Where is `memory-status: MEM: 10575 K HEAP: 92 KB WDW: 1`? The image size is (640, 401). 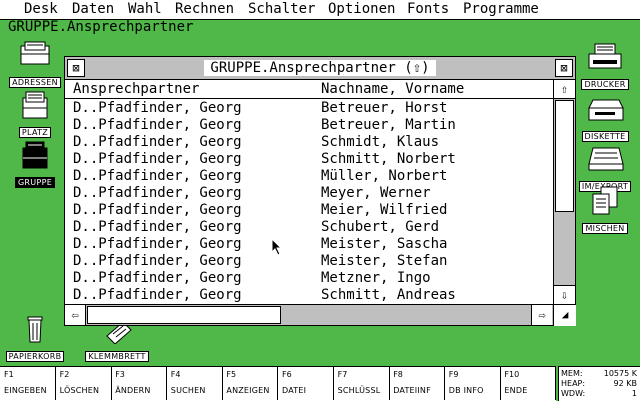
memory-status: MEM: 10575 K HEAP: 92 KB WDW: 1 is located at coordinates (599, 383).